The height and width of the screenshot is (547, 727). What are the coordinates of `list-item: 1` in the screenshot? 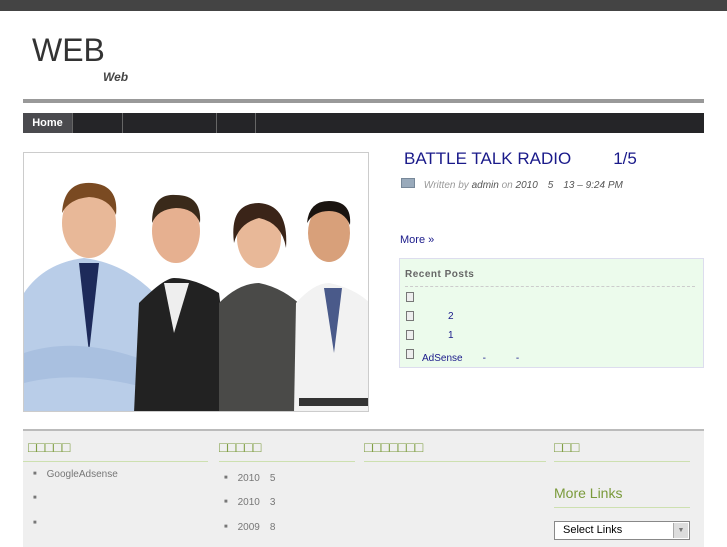 It's located at (430, 335).